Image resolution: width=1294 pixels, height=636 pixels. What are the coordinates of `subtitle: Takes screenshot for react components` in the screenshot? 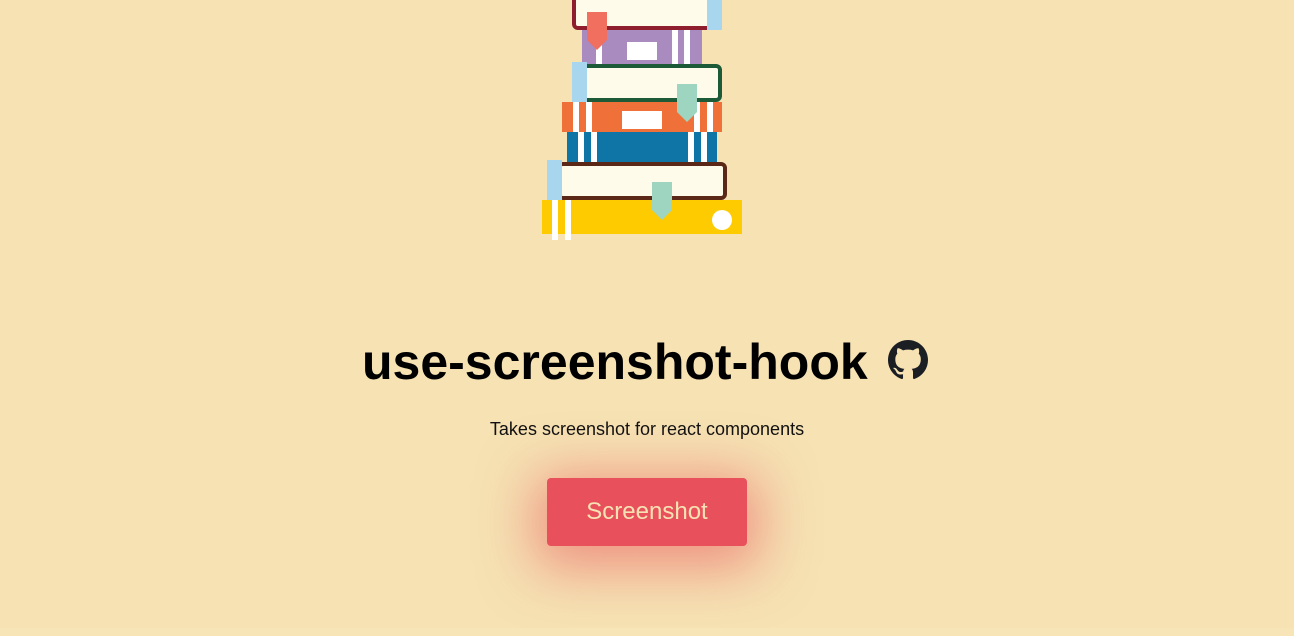 It's located at (647, 429).